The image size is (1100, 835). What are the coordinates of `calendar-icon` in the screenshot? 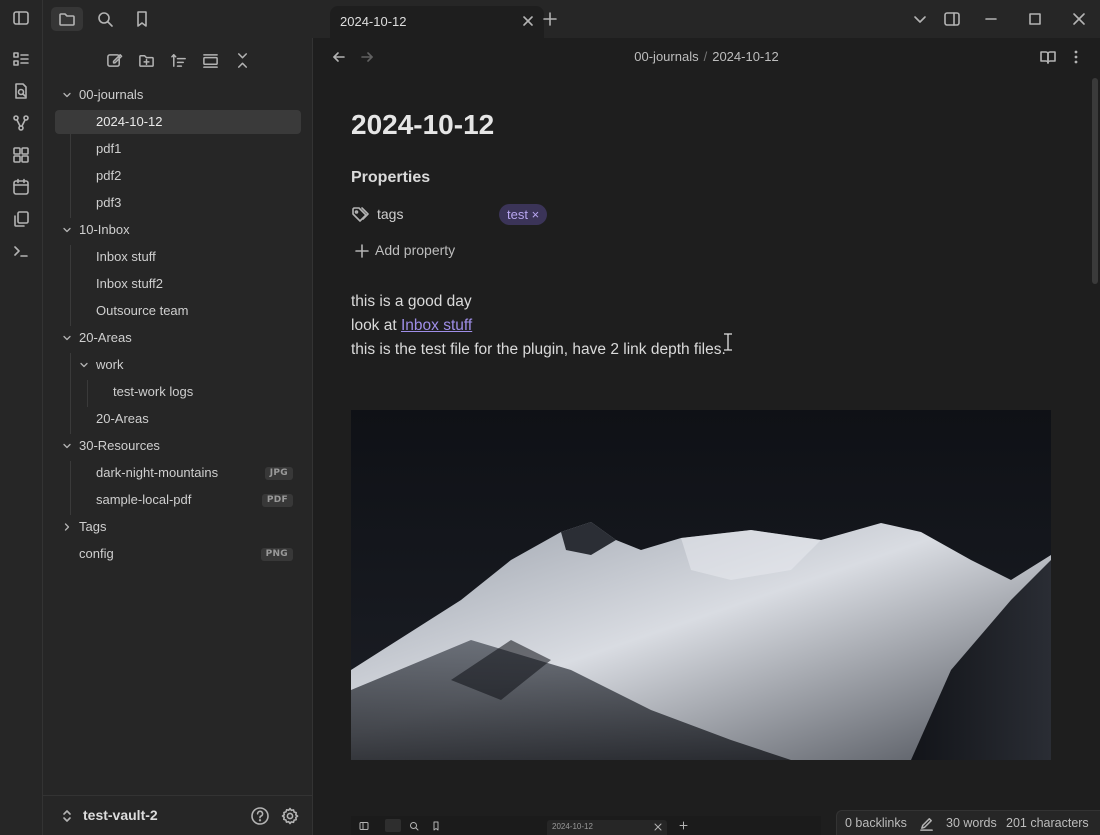 It's located at (21, 187).